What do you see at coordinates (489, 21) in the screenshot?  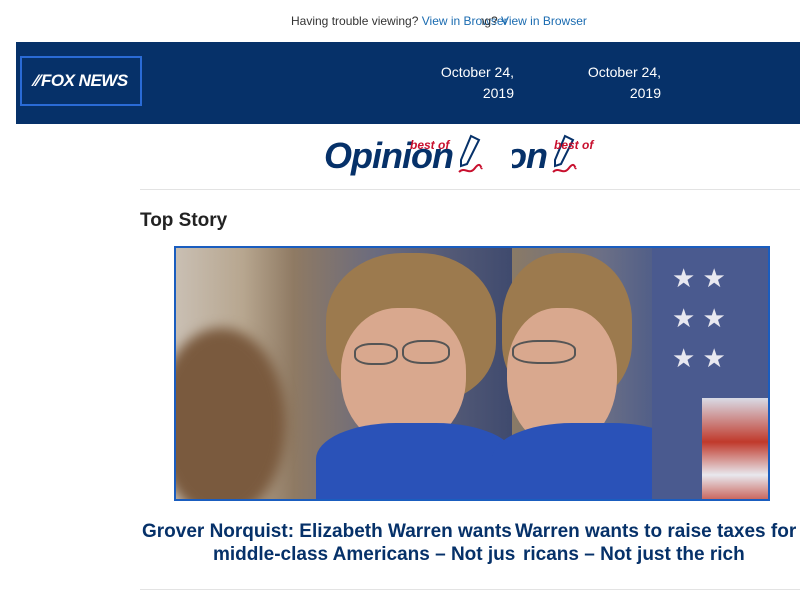 I see `trouble-viewing-label-duplicate: viewing?` at bounding box center [489, 21].